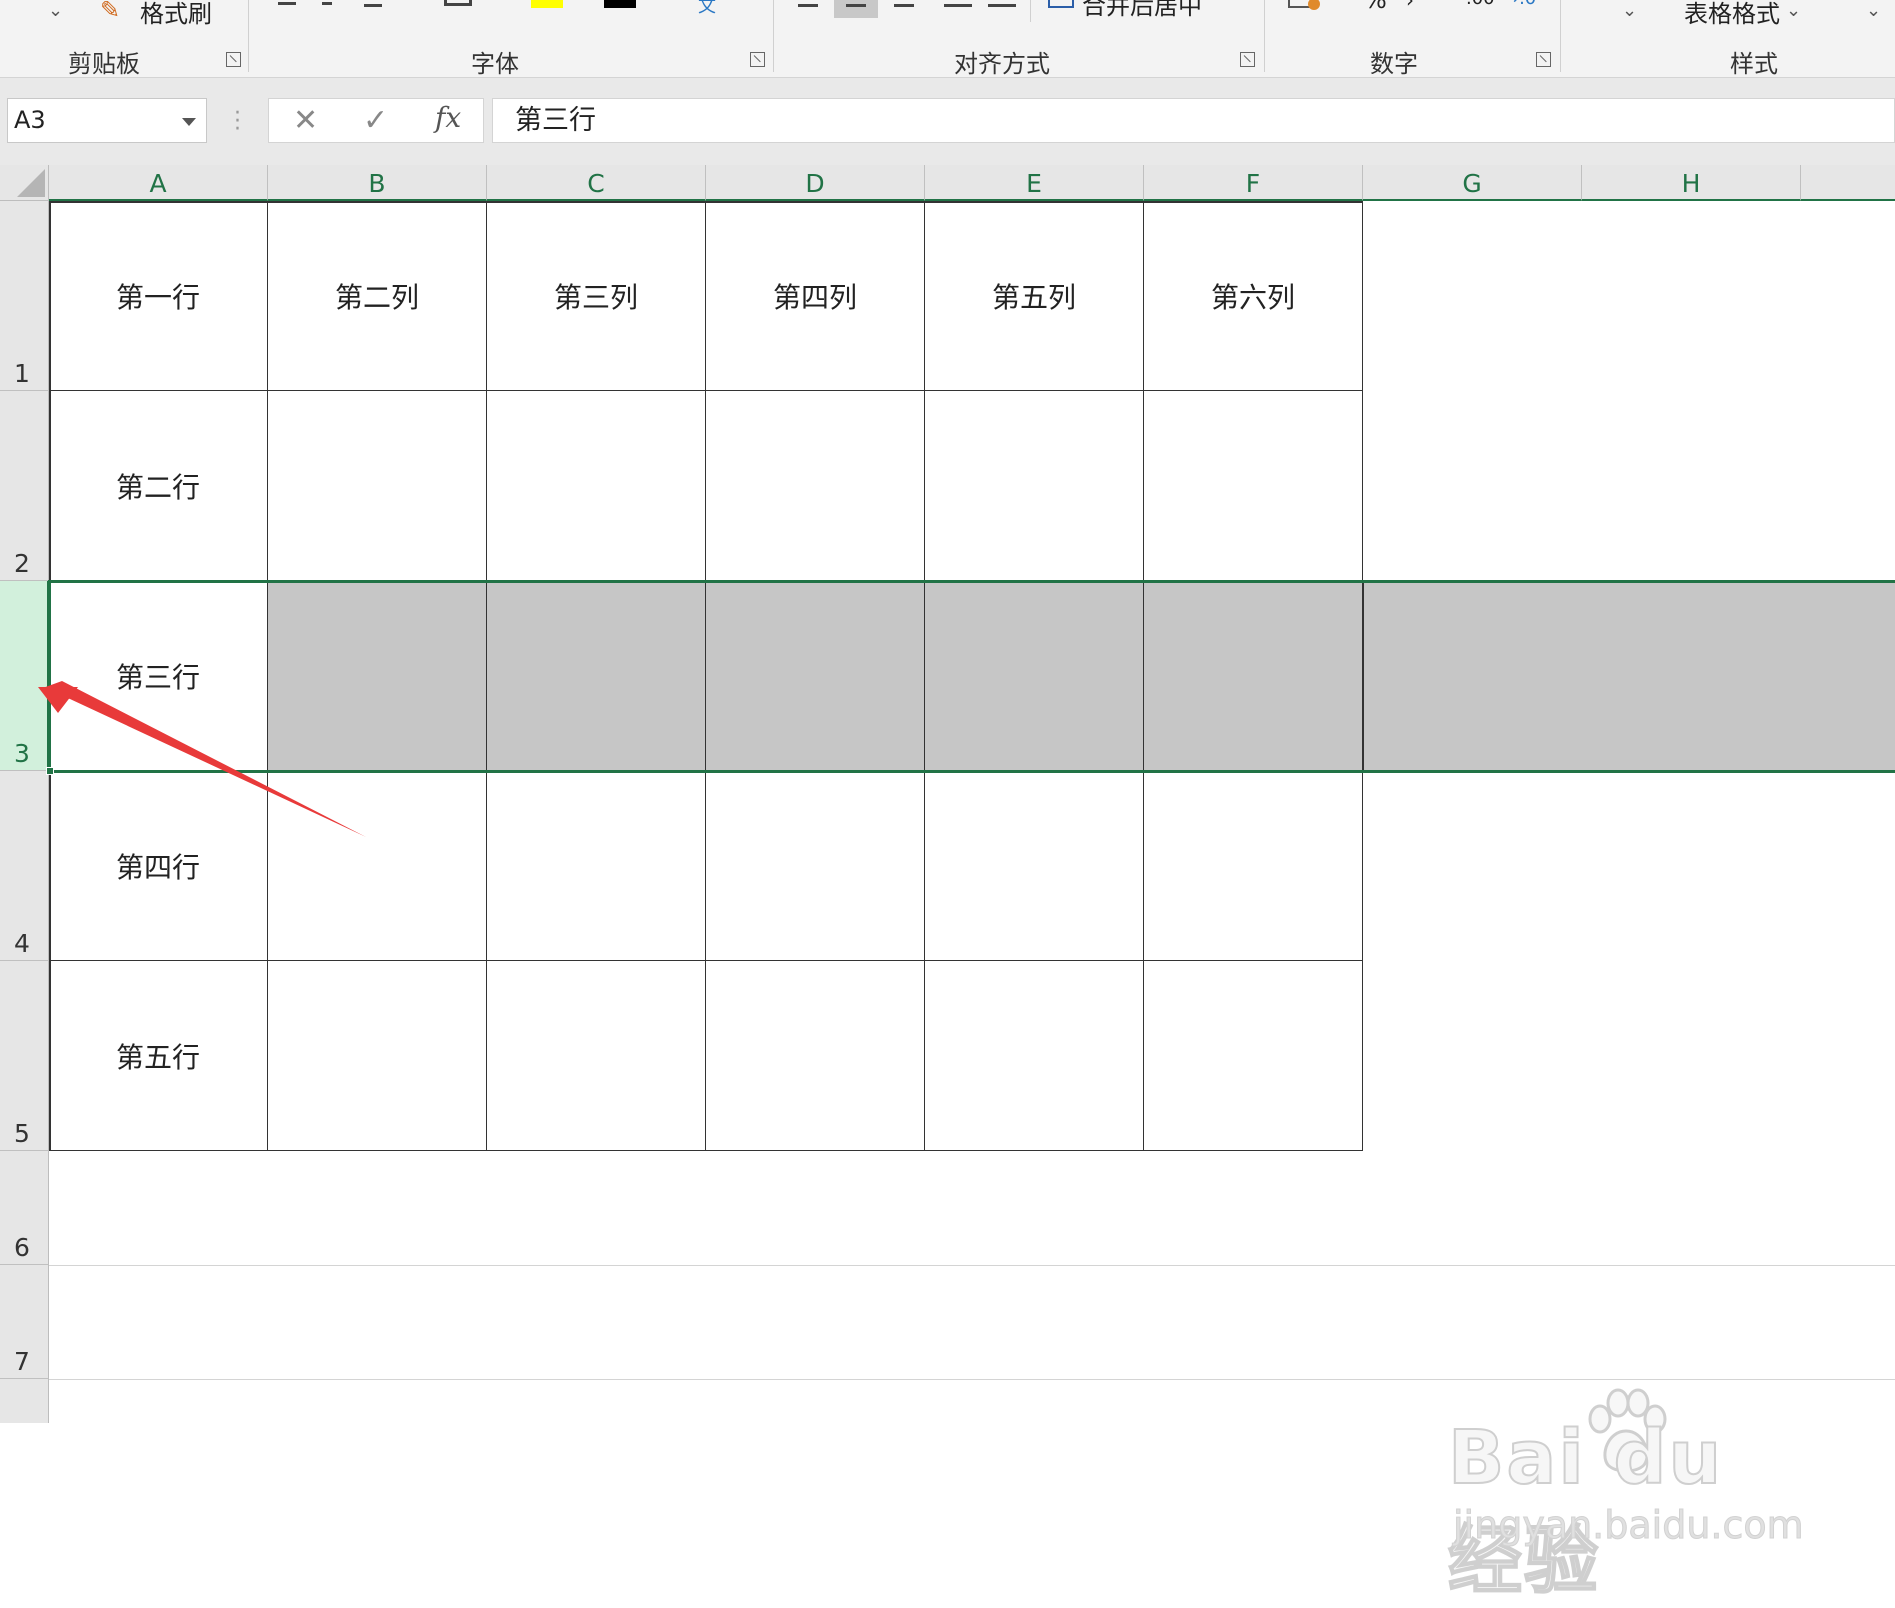 The width and height of the screenshot is (1895, 1608). Describe the element at coordinates (1480, 4) in the screenshot. I see `increase-decimal-button: .00` at that location.